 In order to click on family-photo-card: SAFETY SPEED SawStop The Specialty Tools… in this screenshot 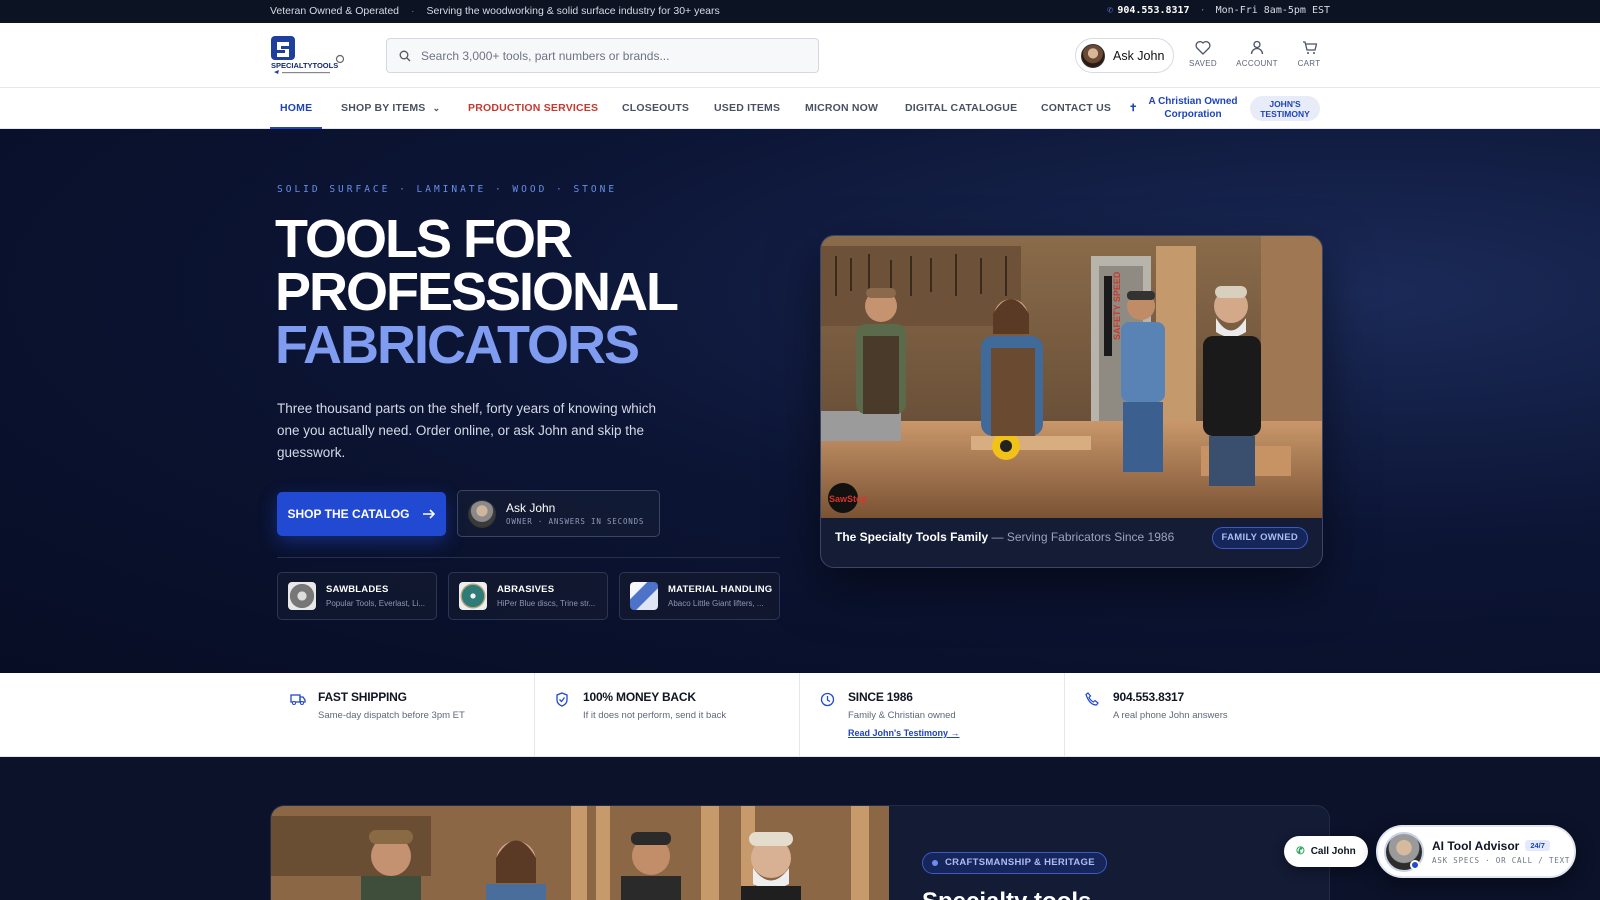, I will do `click(1071, 401)`.